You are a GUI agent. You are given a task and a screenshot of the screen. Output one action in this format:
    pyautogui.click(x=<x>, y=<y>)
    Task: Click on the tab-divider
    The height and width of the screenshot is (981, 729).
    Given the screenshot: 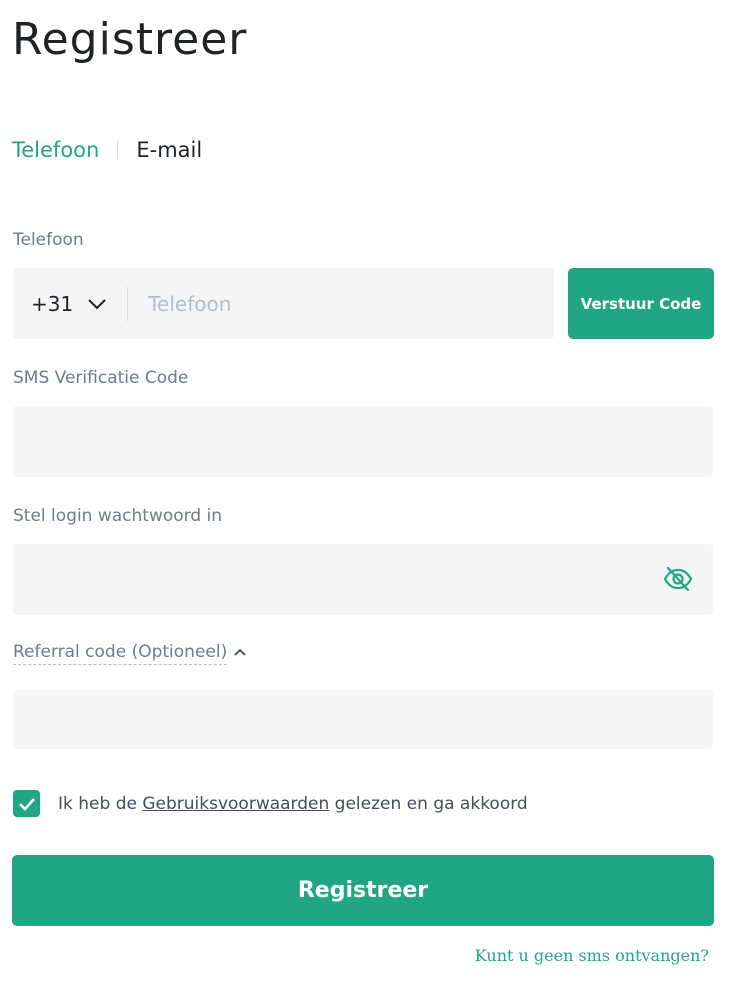 What is the action you would take?
    pyautogui.click(x=118, y=150)
    